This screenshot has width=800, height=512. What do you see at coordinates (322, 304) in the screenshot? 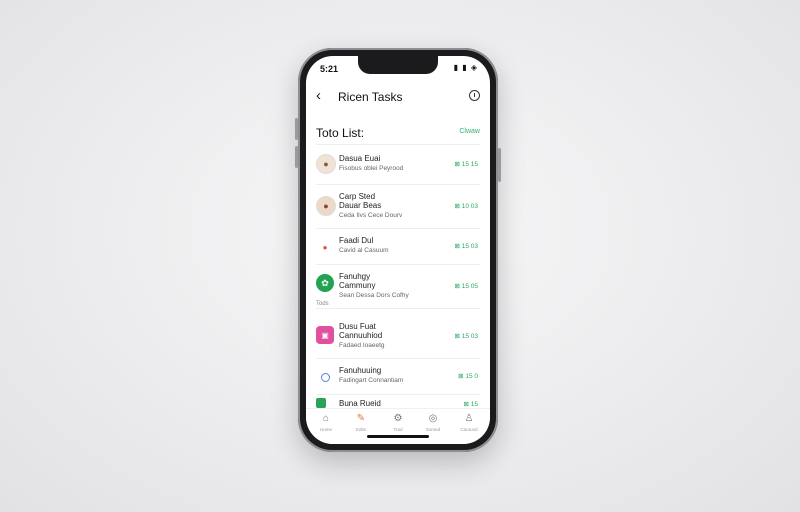
I see `group-label: Tods` at bounding box center [322, 304].